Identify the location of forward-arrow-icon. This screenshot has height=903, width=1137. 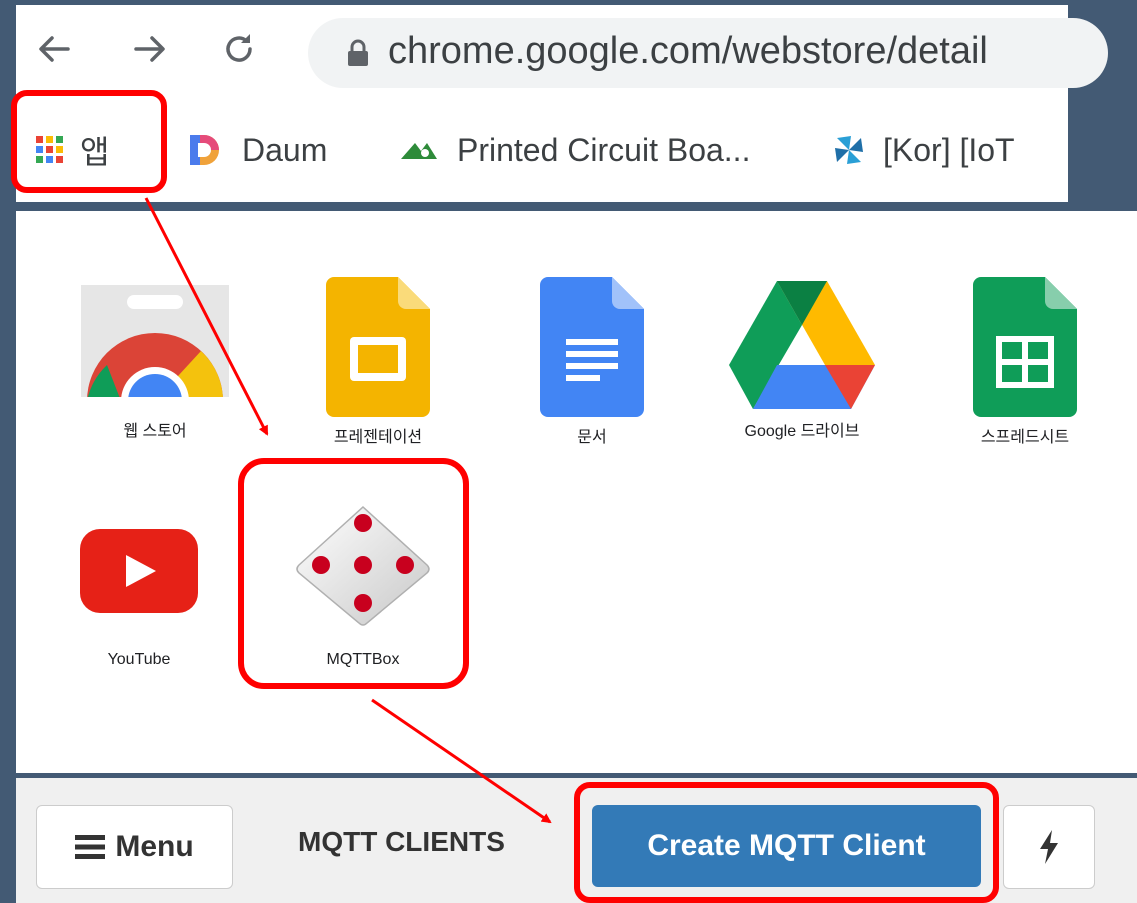
(149, 49).